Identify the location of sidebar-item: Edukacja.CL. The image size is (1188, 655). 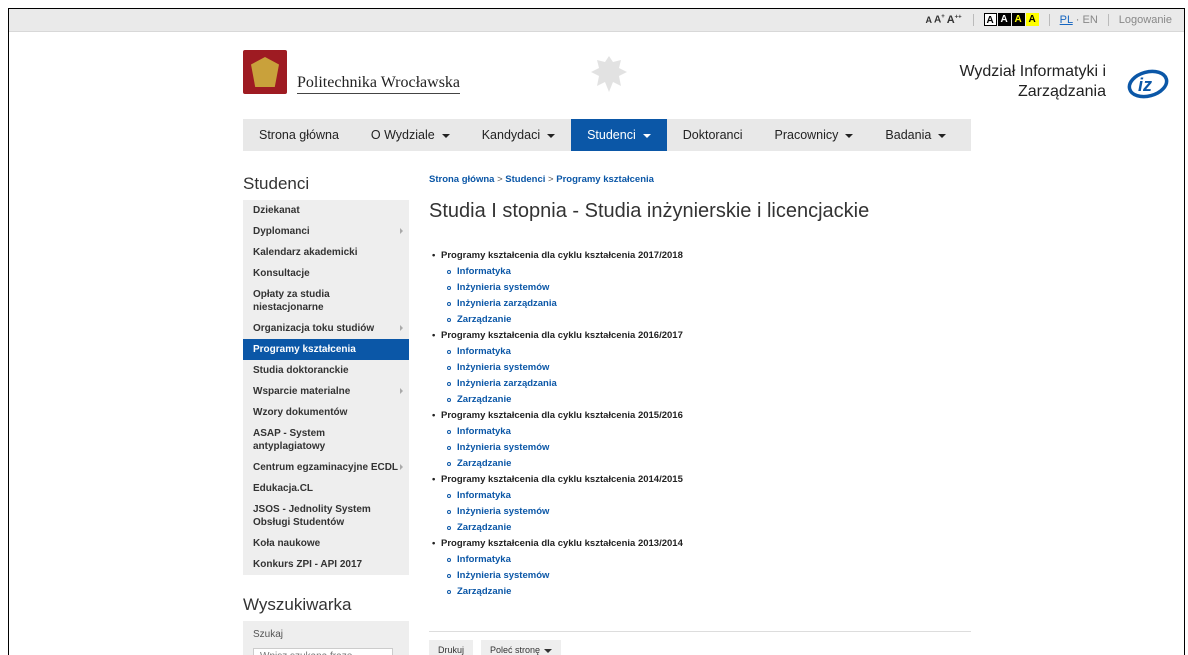
(326, 488).